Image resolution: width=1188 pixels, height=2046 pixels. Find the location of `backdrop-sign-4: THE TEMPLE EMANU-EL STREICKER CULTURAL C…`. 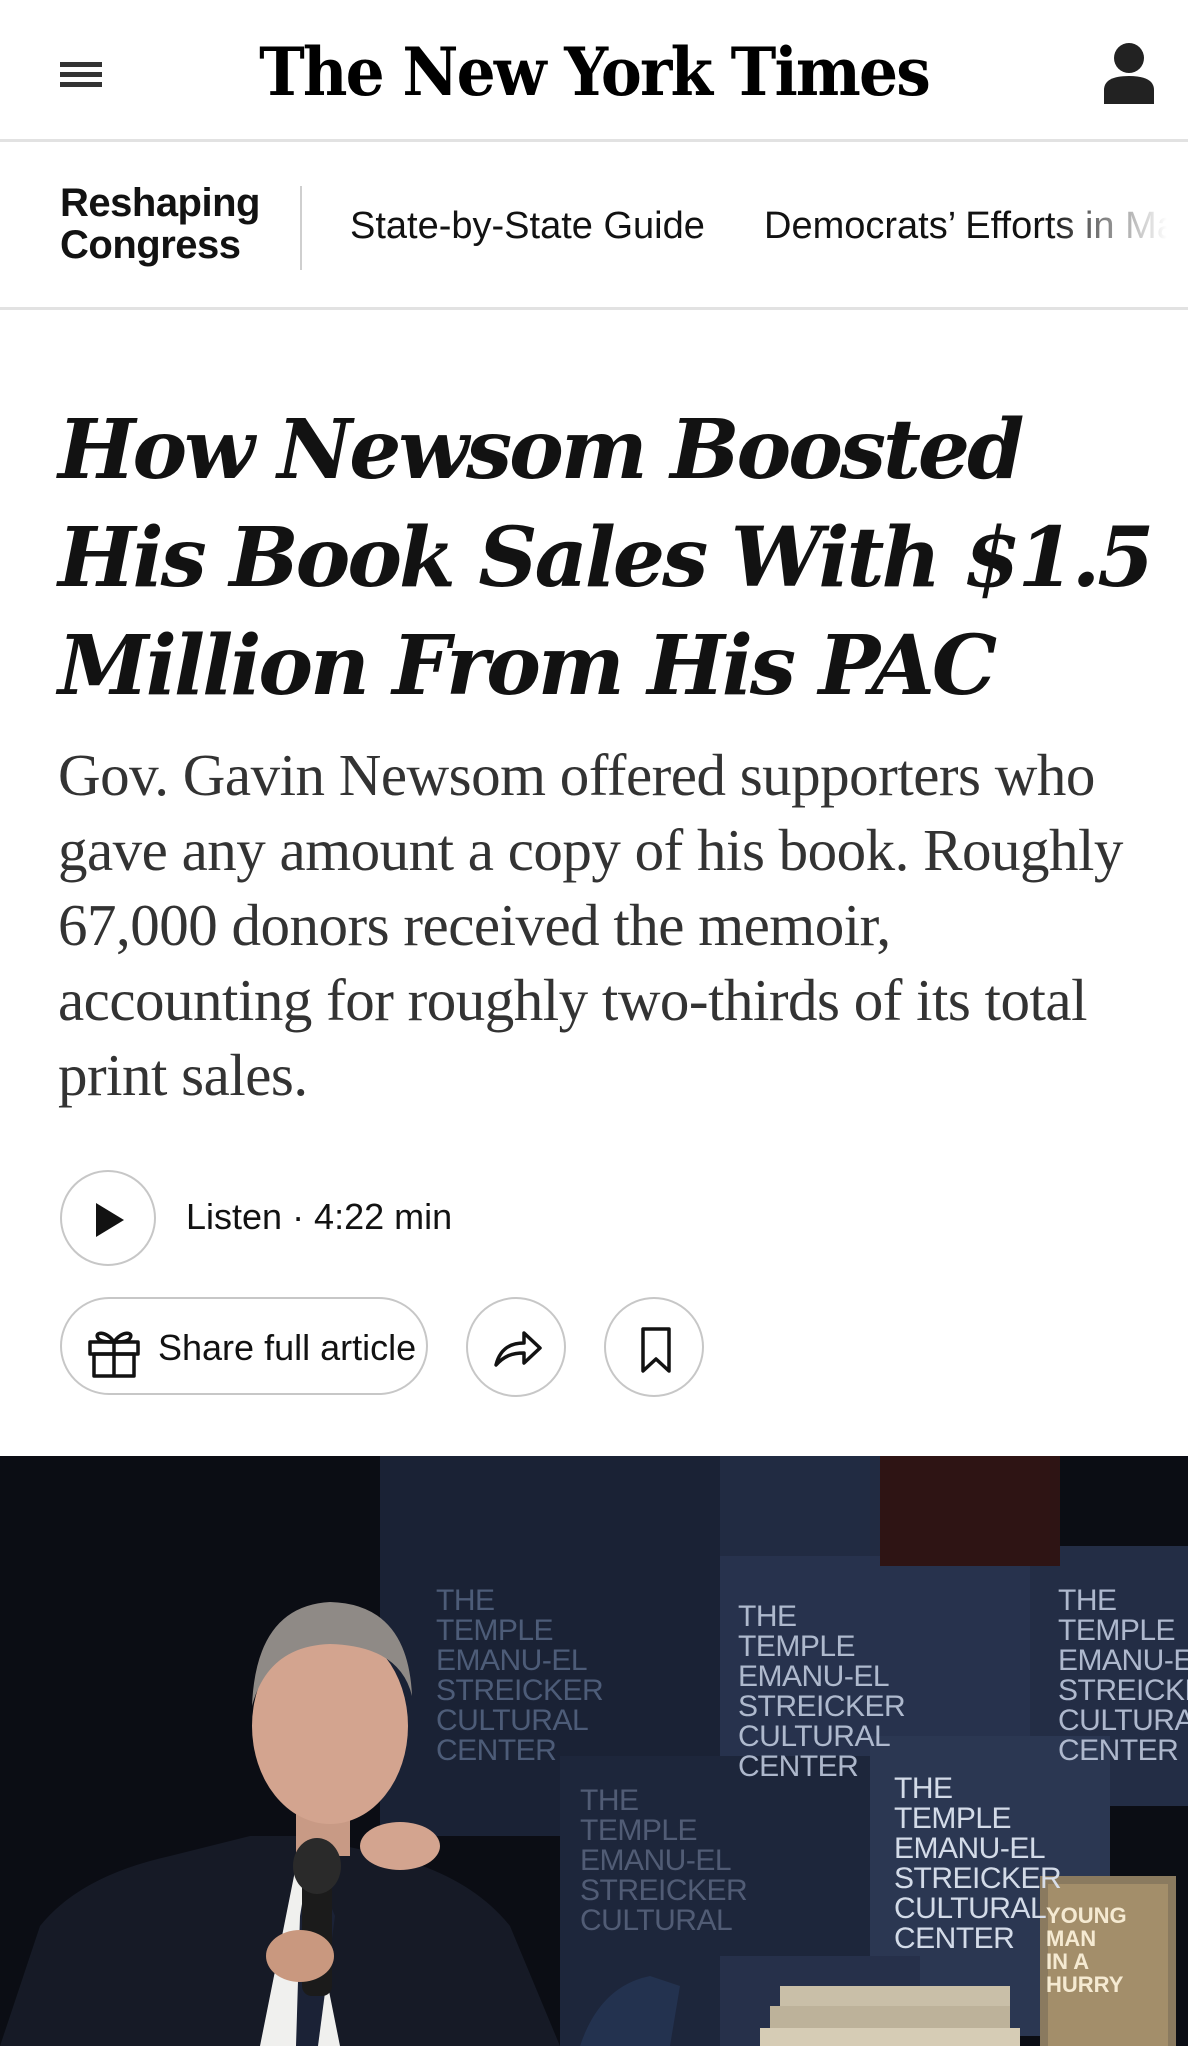

backdrop-sign-4: THE TEMPLE EMANU-EL STREICKER CULTURAL C… is located at coordinates (978, 1863).